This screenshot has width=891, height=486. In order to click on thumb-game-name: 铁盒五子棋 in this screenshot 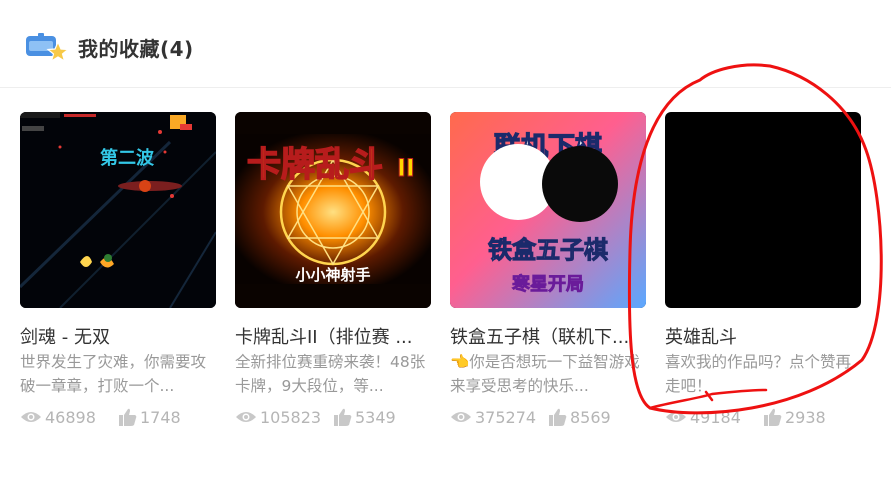, I will do `click(548, 250)`.